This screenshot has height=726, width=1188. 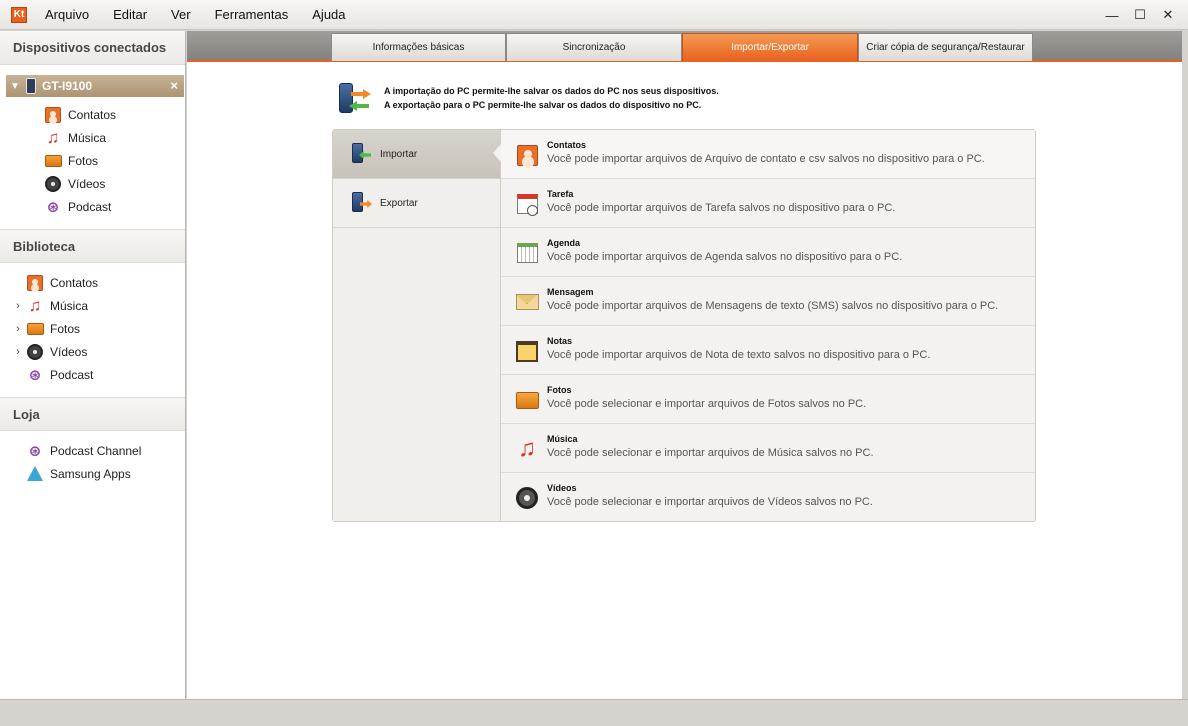 What do you see at coordinates (69, 351) in the screenshot?
I see `library-item-label: Vídeos` at bounding box center [69, 351].